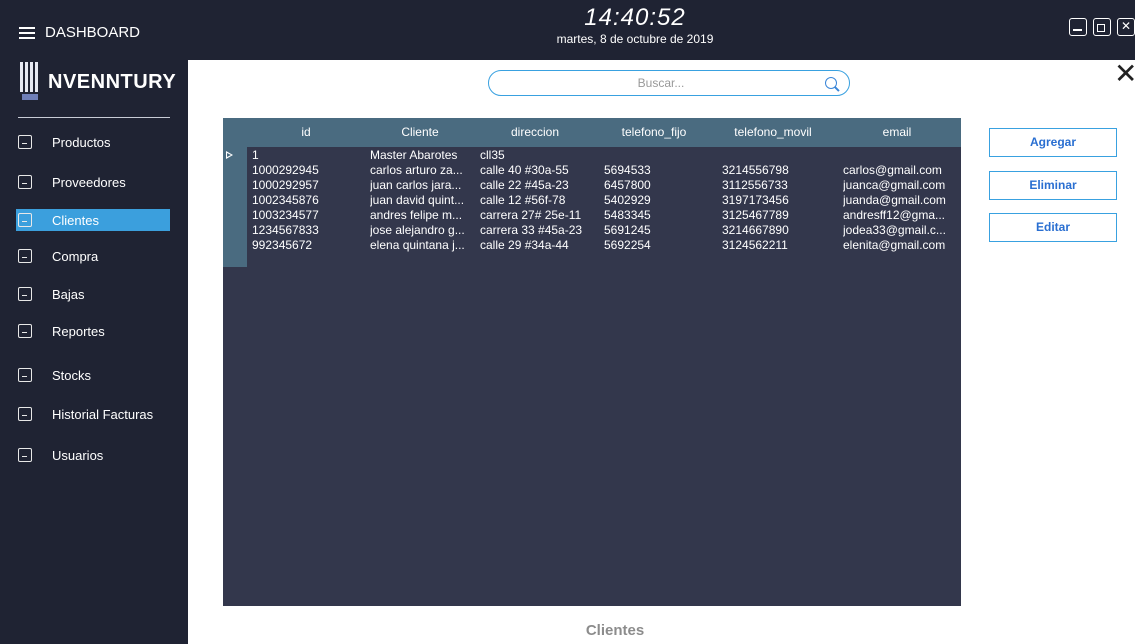 The height and width of the screenshot is (644, 1135). I want to click on page-title: Clientes, so click(615, 630).